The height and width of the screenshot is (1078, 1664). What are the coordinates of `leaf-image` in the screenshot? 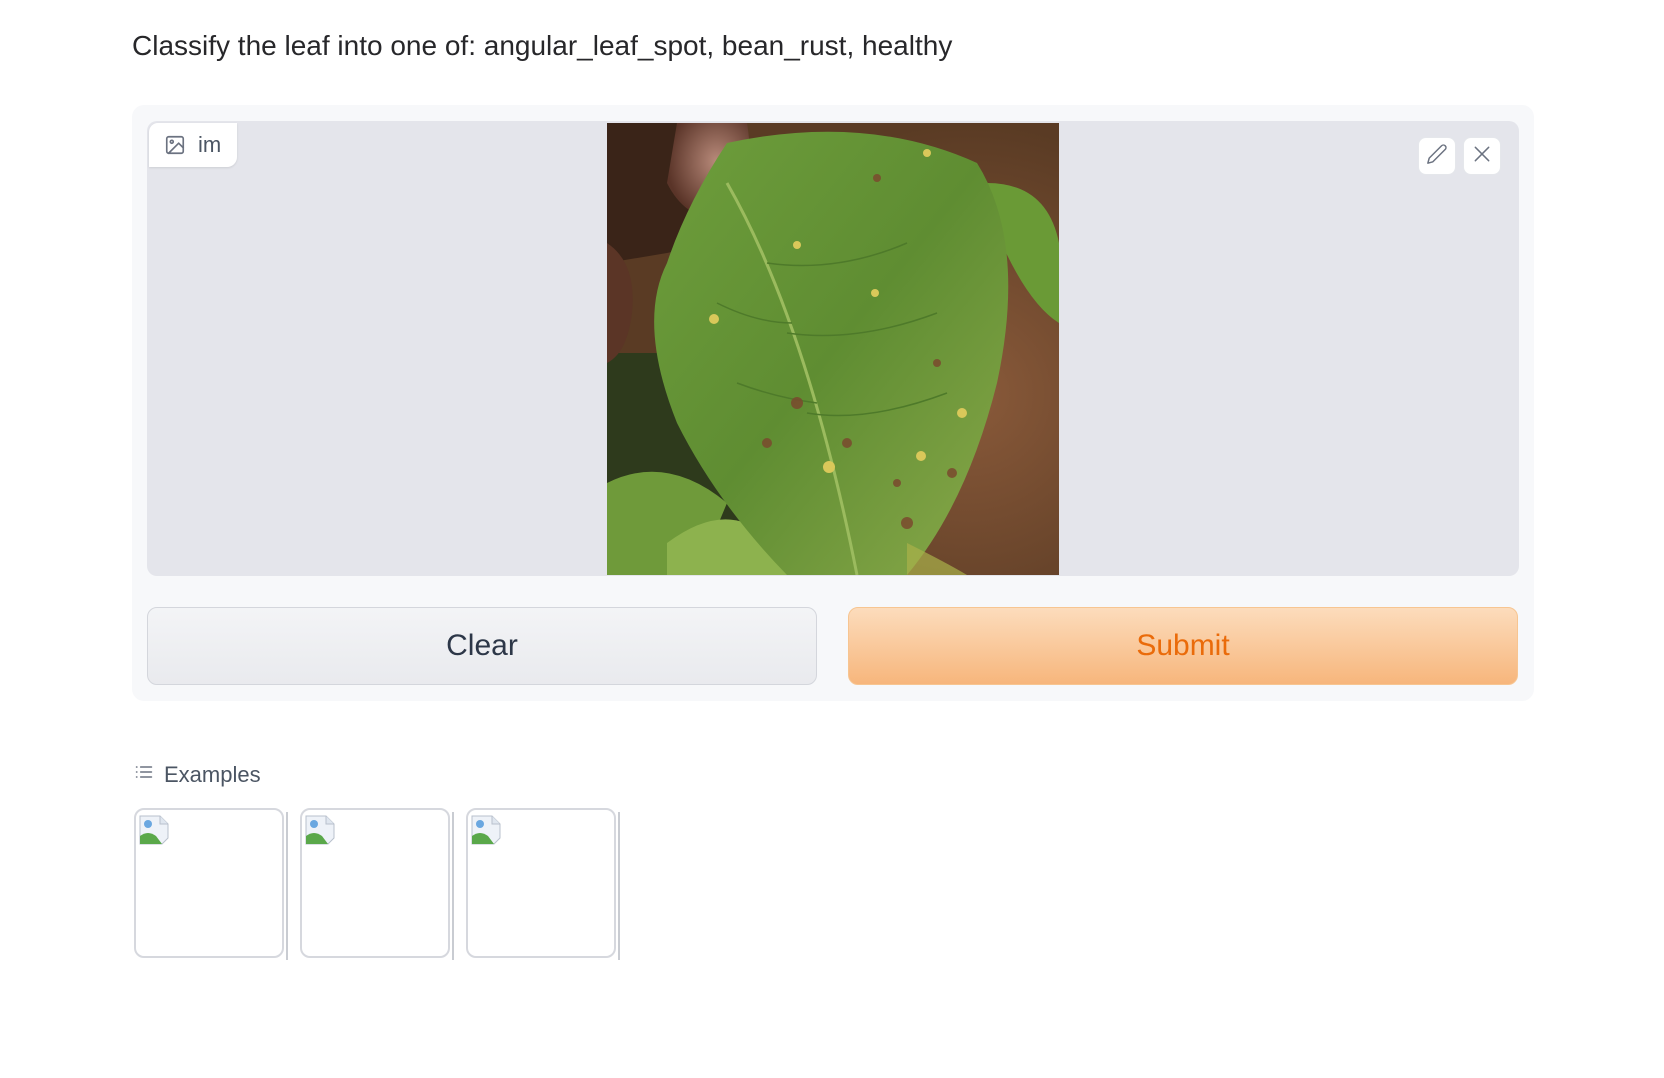 It's located at (833, 349).